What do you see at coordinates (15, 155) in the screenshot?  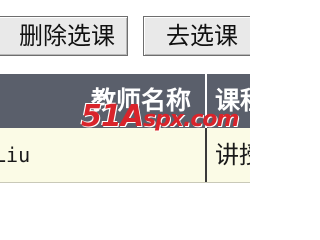 I see `teacher-name-value: Liu` at bounding box center [15, 155].